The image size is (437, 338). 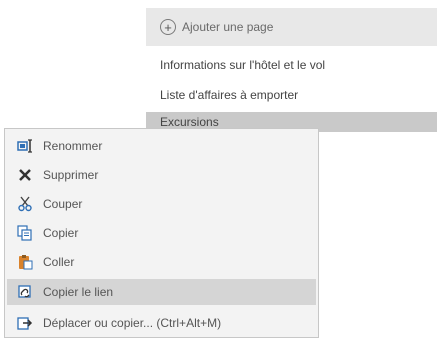 I want to click on page-item-label: Informations sur l'hôtel et le vol, so click(x=243, y=65).